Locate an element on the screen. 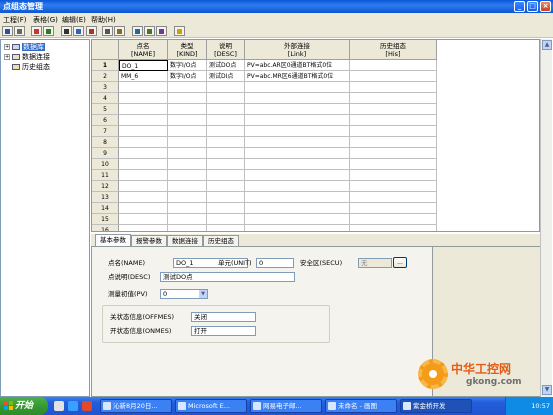  row-number: 9 is located at coordinates (105, 153).